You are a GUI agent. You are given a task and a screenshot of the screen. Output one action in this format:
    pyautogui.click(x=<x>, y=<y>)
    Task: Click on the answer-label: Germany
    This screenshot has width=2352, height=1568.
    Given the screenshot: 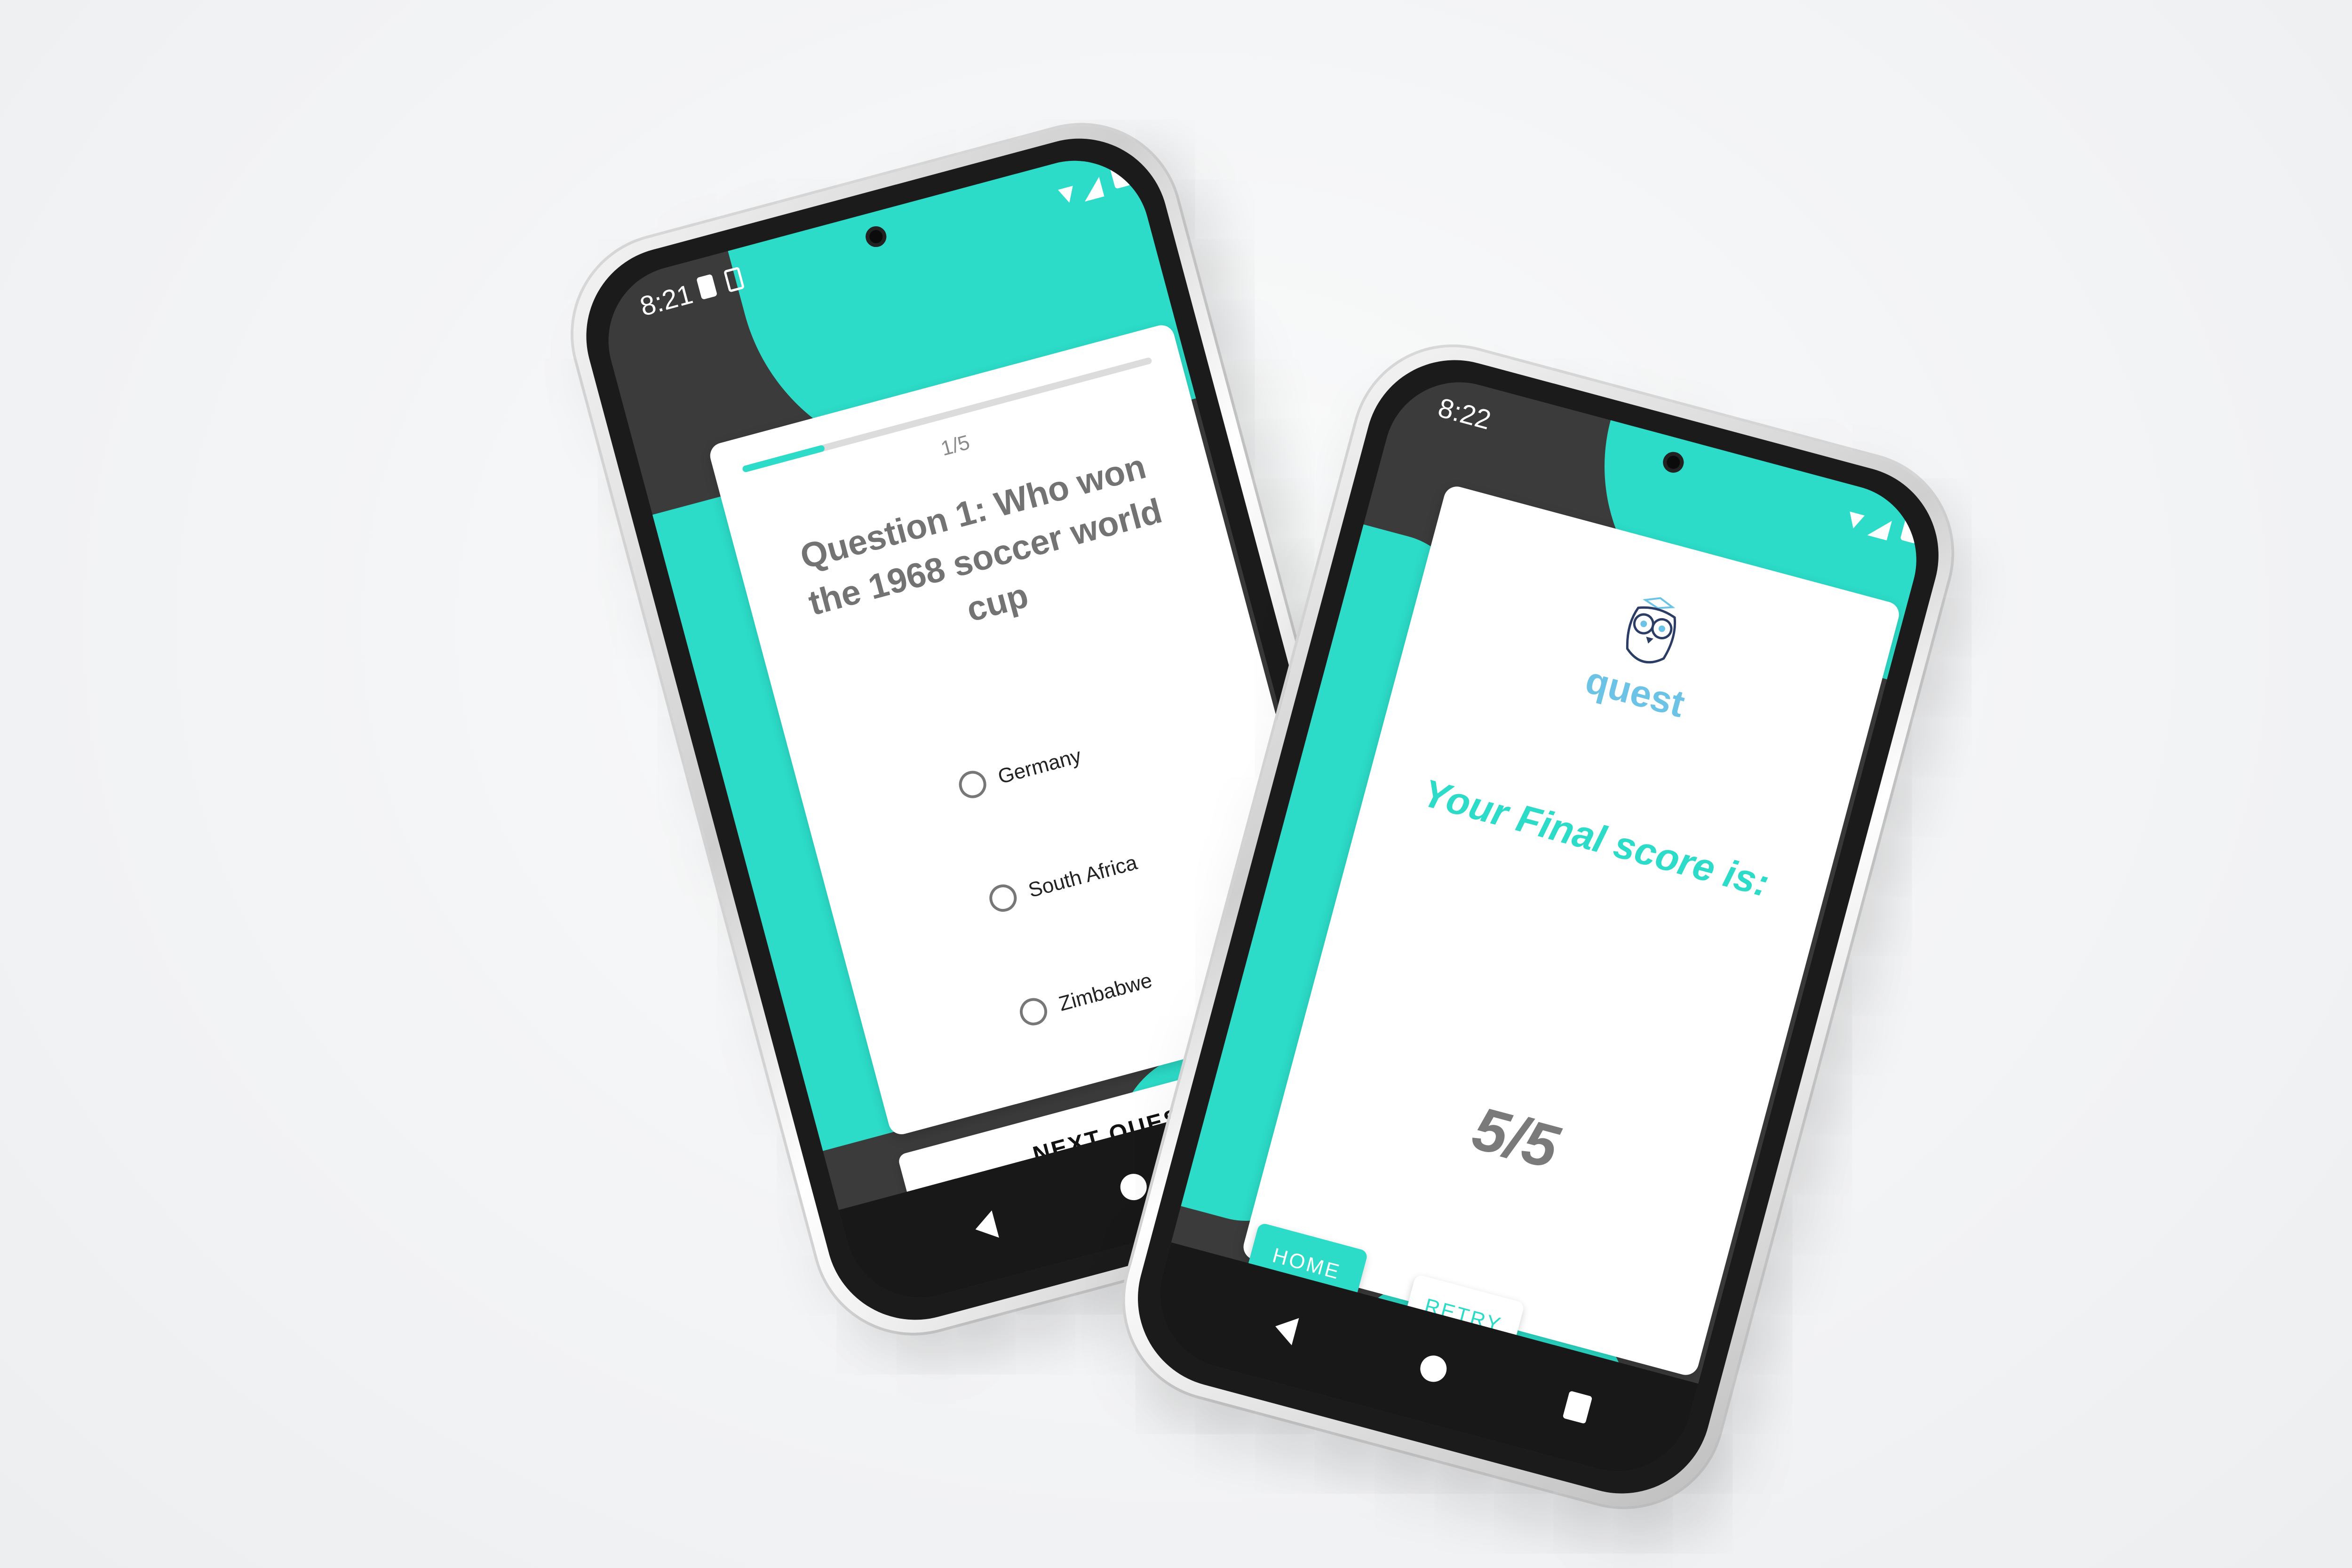 What is the action you would take?
    pyautogui.click(x=1039, y=766)
    